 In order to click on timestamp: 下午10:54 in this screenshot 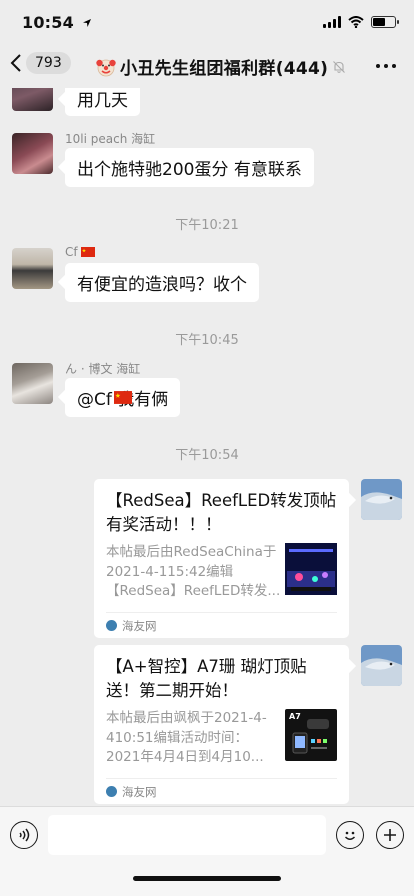, I will do `click(207, 455)`.